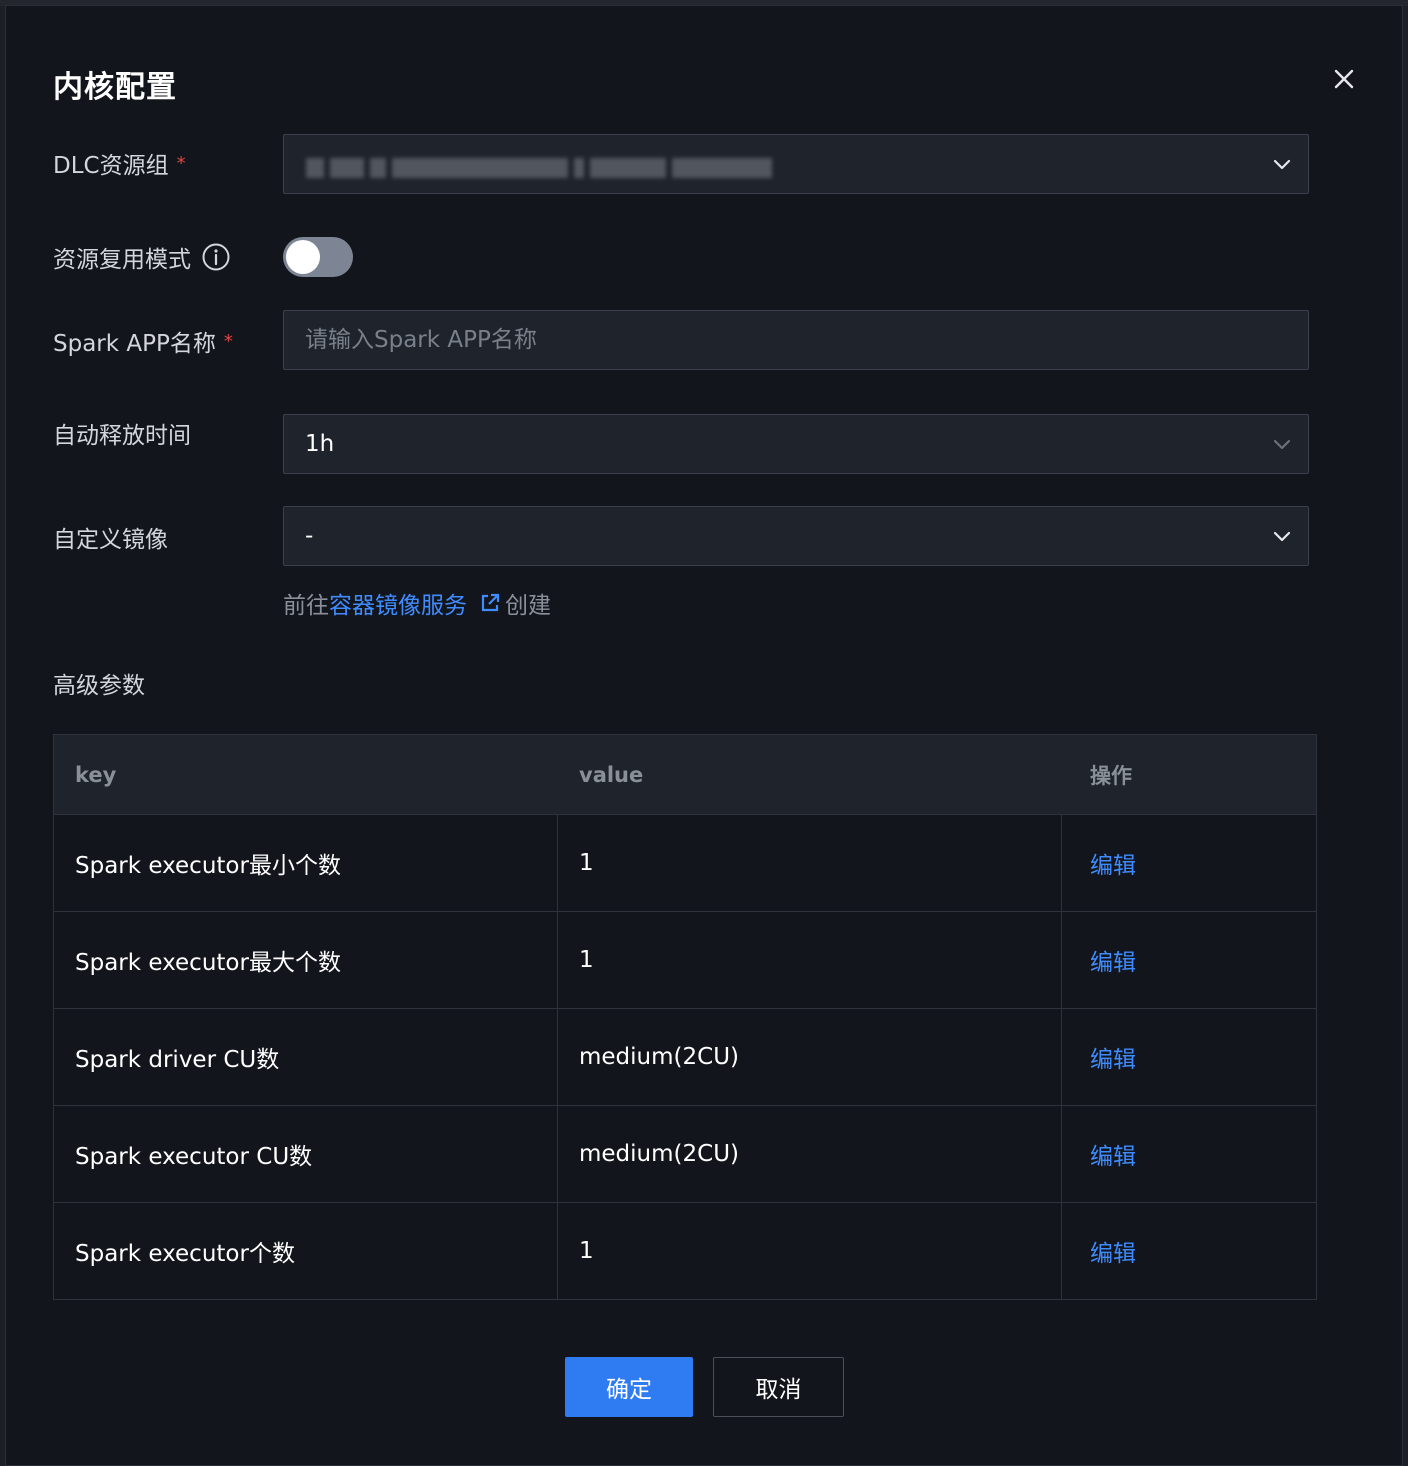 The image size is (1408, 1466). I want to click on table-row: Spark executor最小个数 1 编辑, so click(685, 862).